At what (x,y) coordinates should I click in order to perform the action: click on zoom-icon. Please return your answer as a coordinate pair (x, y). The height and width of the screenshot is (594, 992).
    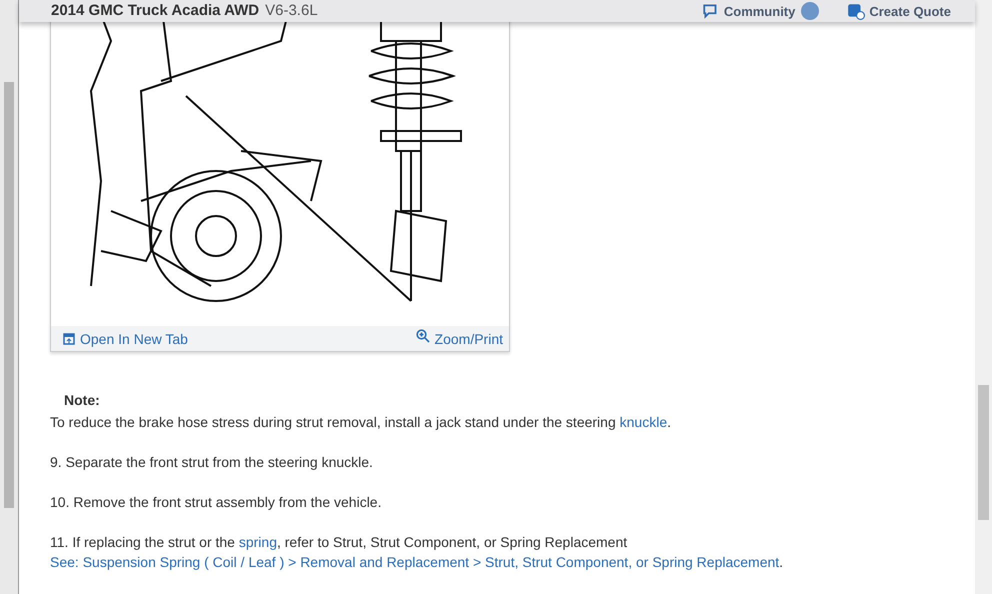
    Looking at the image, I should click on (423, 335).